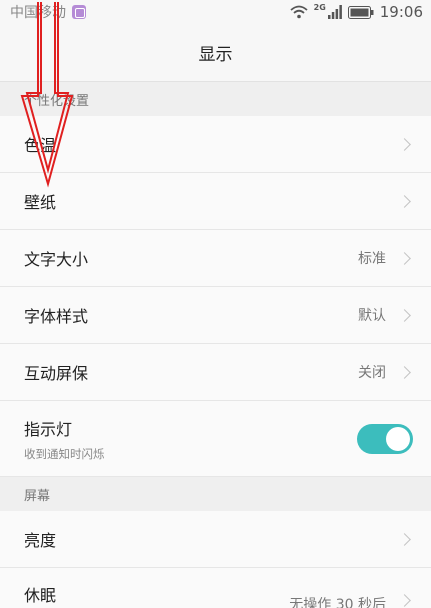 Image resolution: width=431 pixels, height=608 pixels. I want to click on row-label: 指示灯, so click(48, 429).